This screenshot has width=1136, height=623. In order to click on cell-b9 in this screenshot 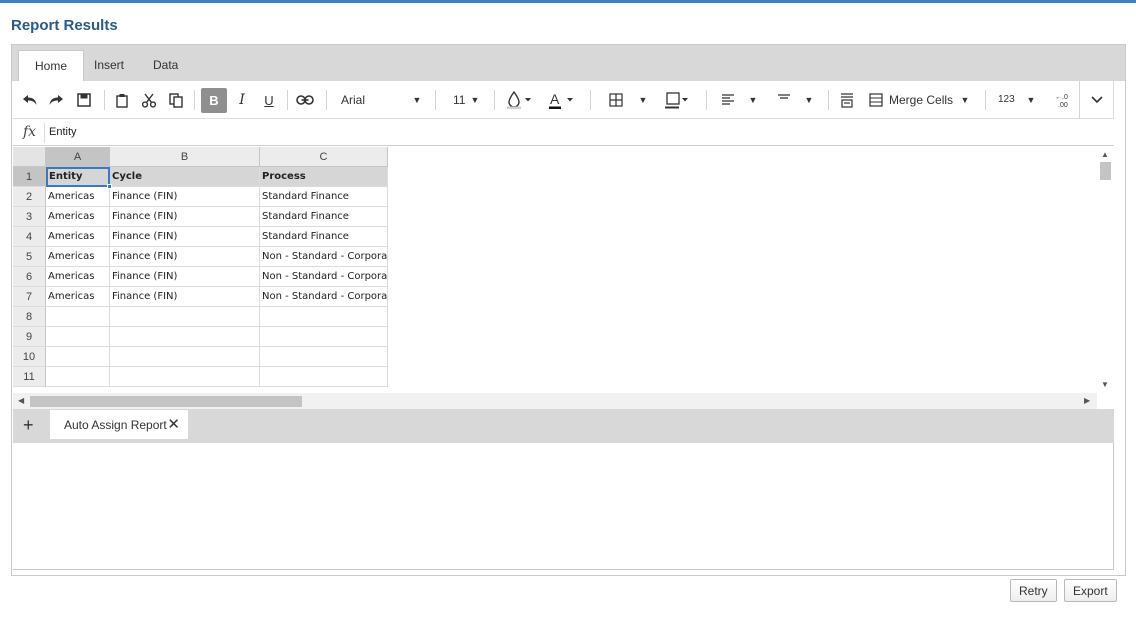, I will do `click(185, 337)`.